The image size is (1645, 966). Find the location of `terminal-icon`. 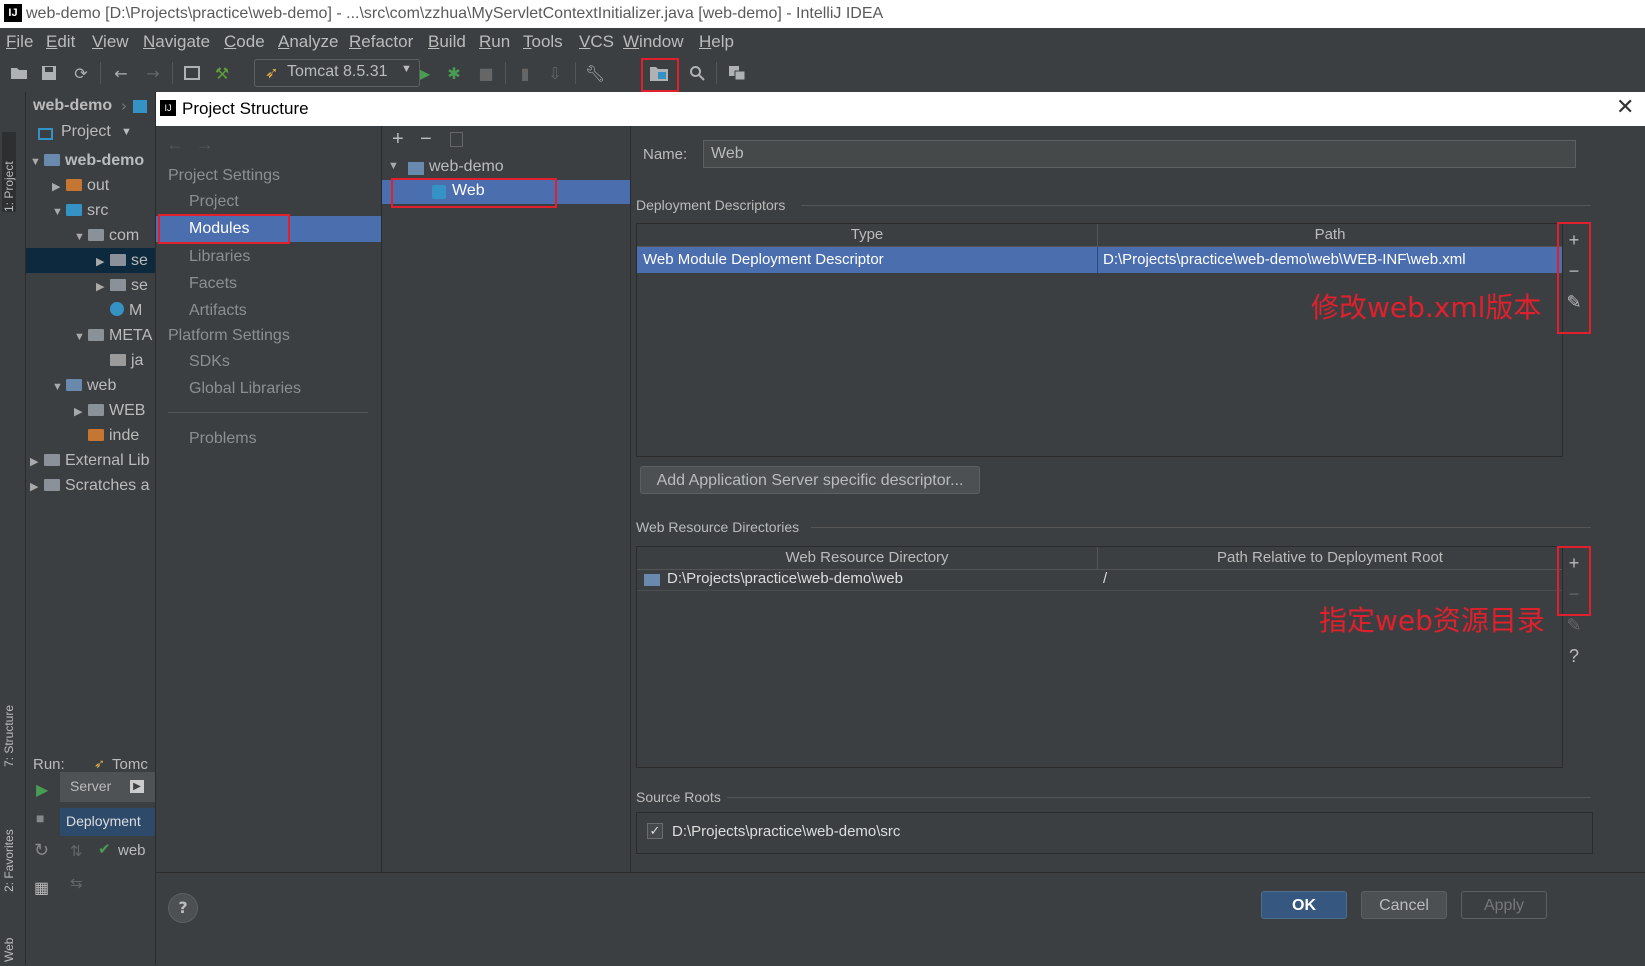

terminal-icon is located at coordinates (192, 73).